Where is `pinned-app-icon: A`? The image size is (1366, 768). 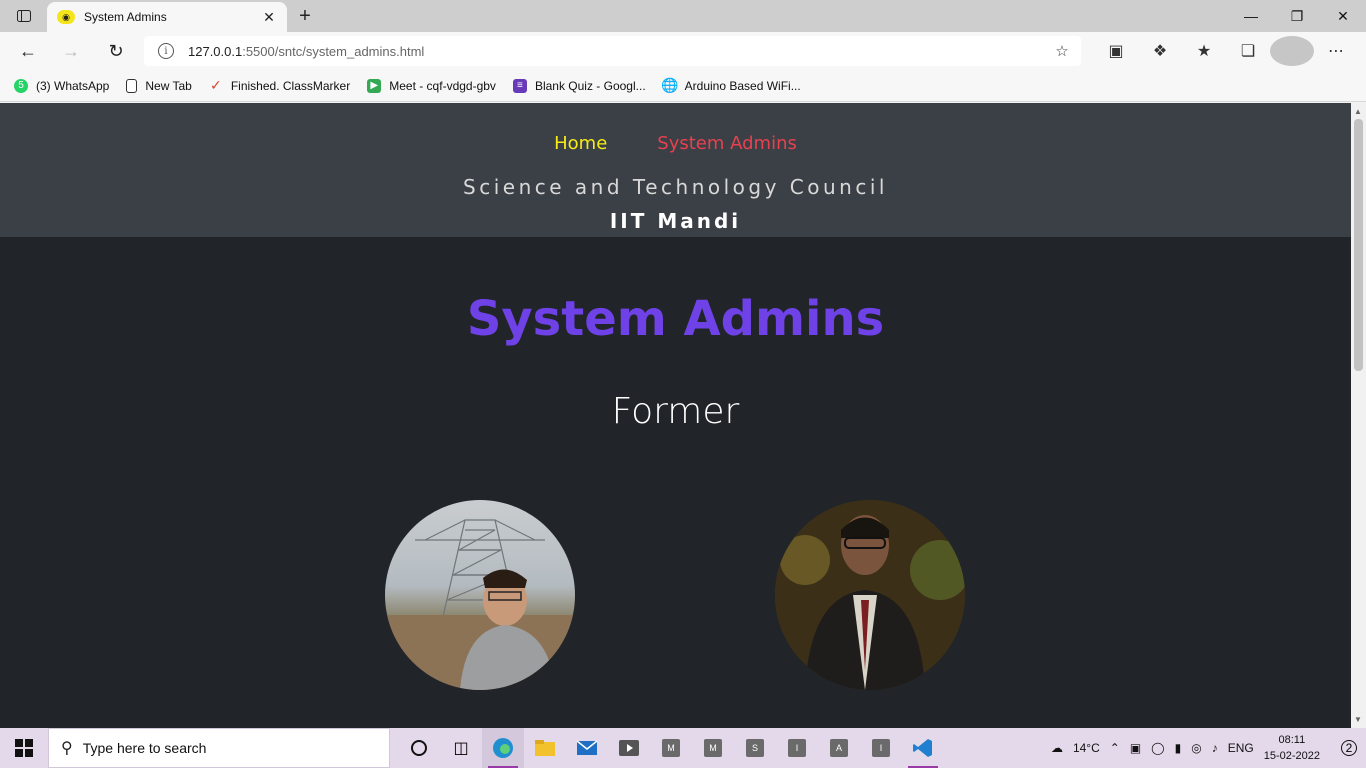 pinned-app-icon: A is located at coordinates (839, 748).